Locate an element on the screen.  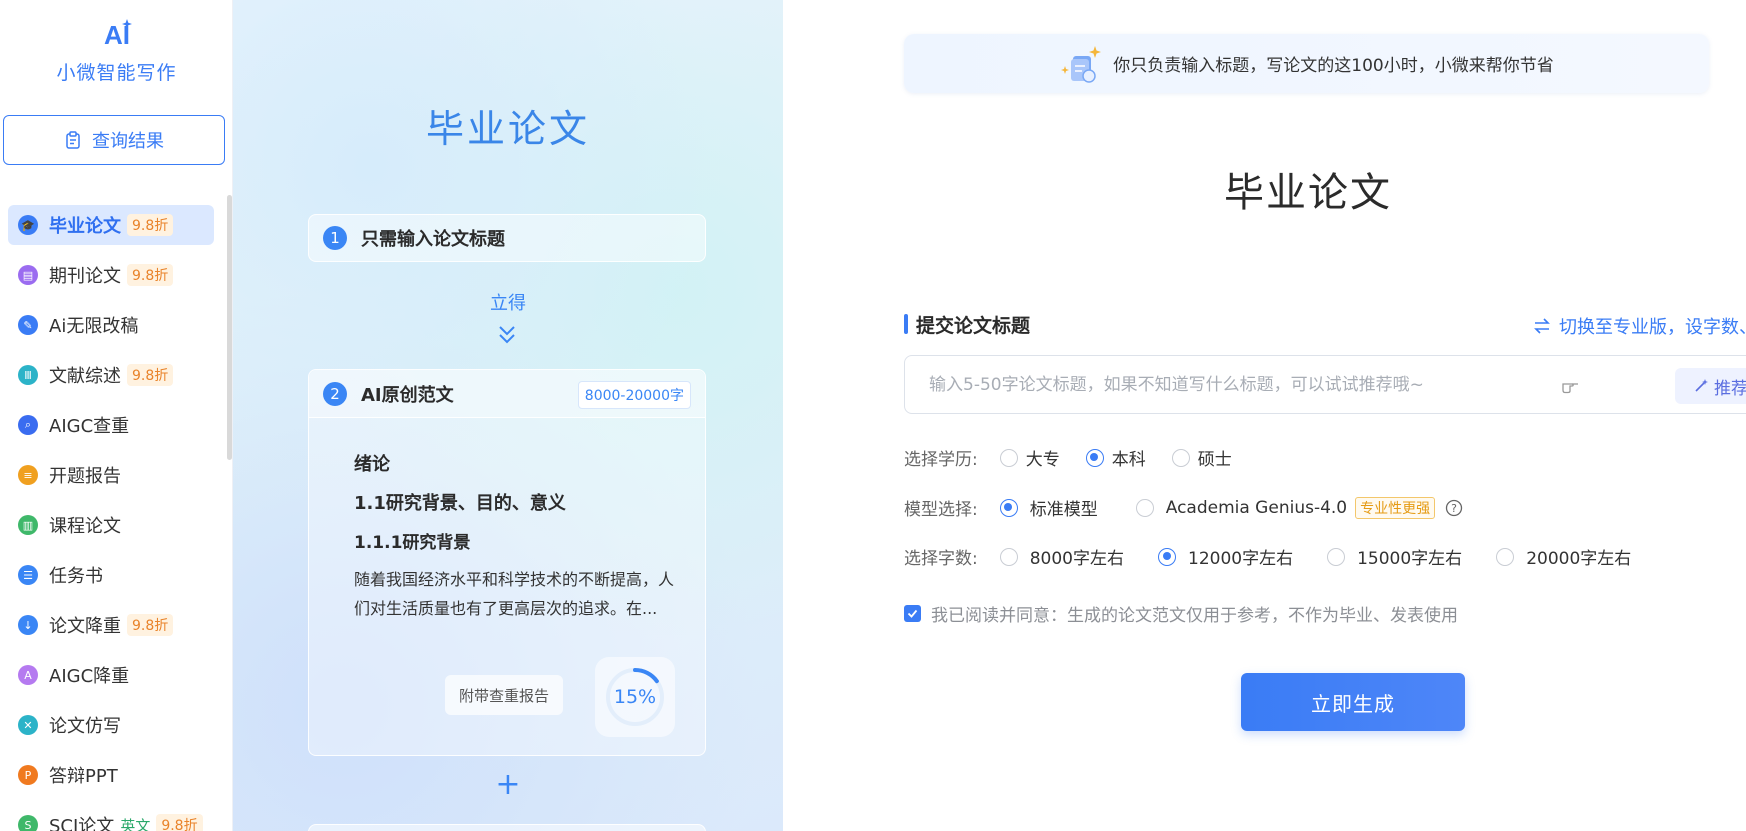
word-option-8000: 8000字左右 is located at coordinates (1061, 556).